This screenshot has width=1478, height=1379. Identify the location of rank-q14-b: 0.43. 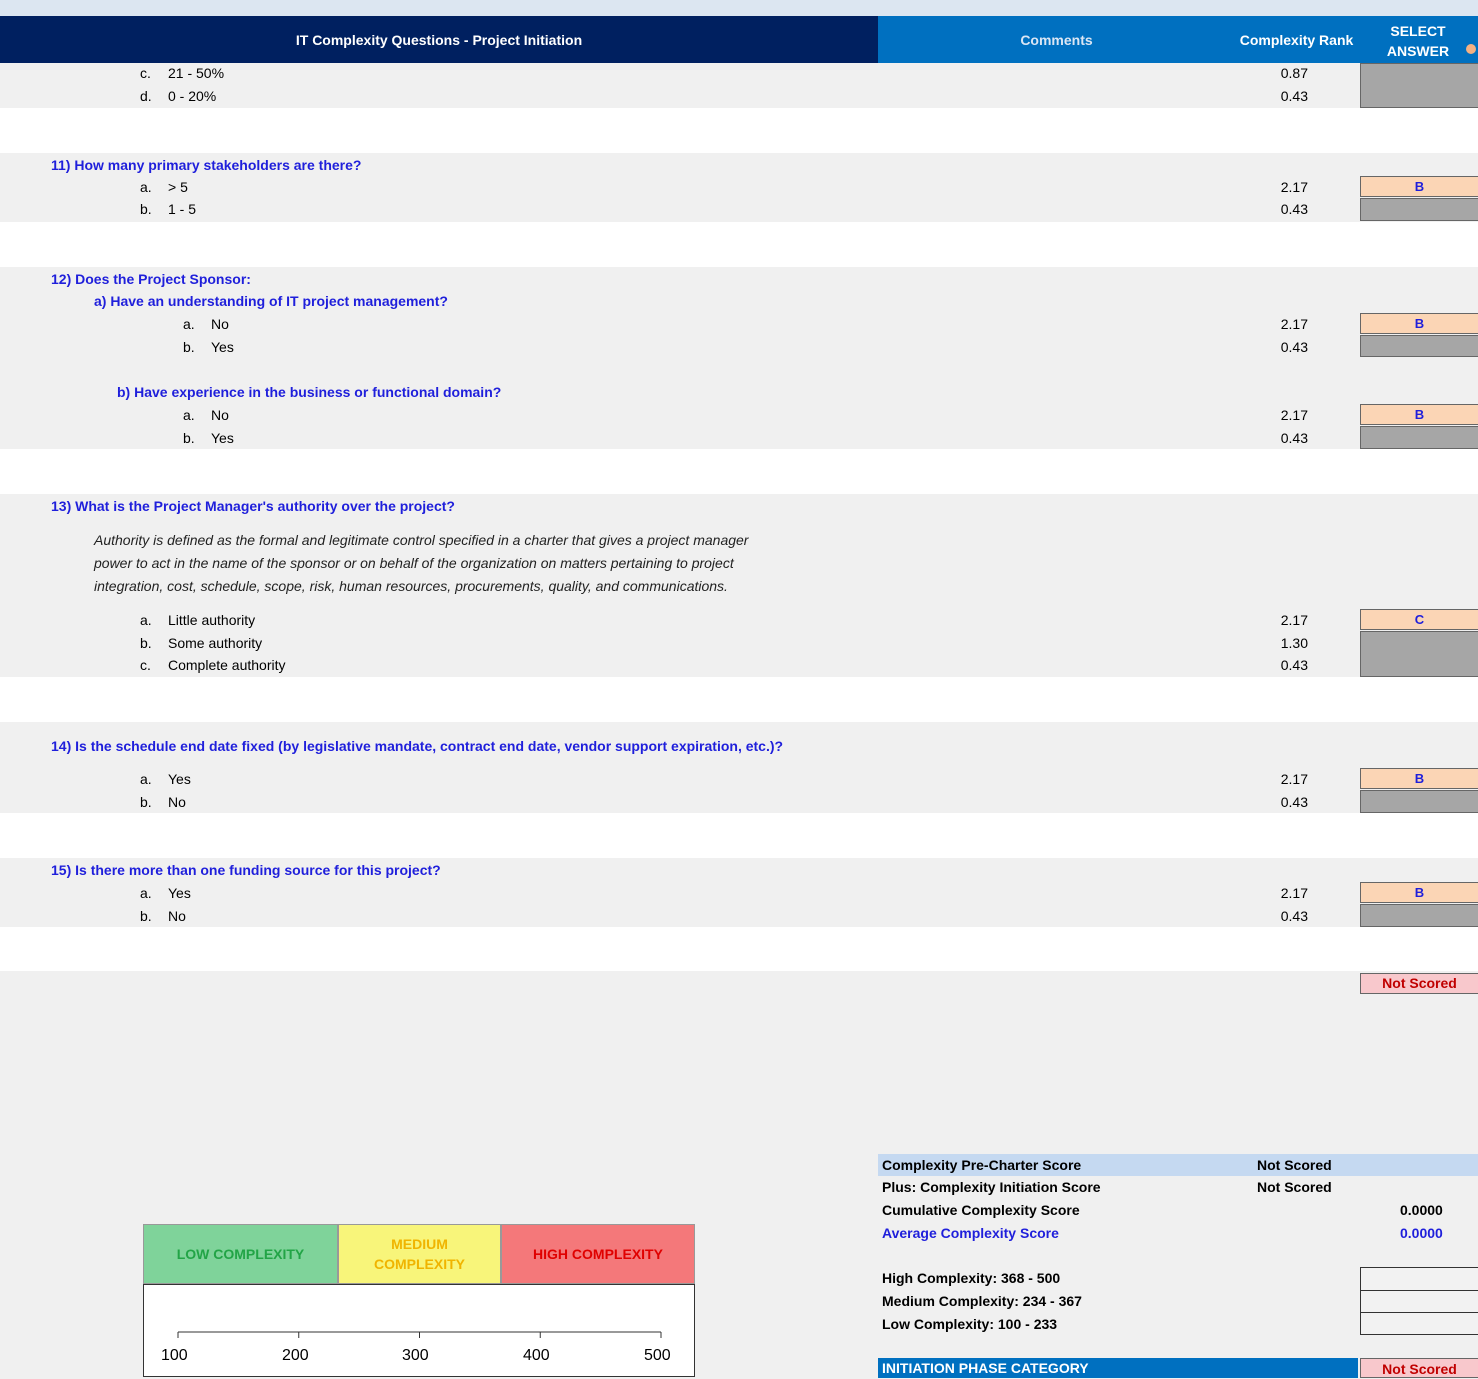
(1294, 802).